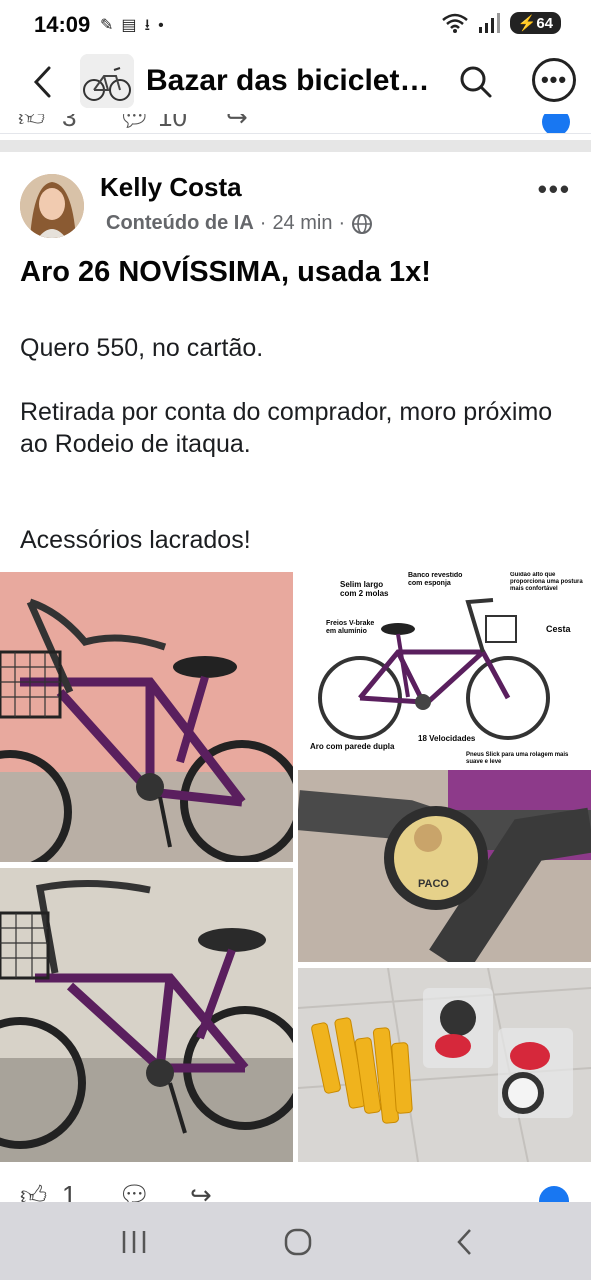  I want to click on search-button, so click(476, 82).